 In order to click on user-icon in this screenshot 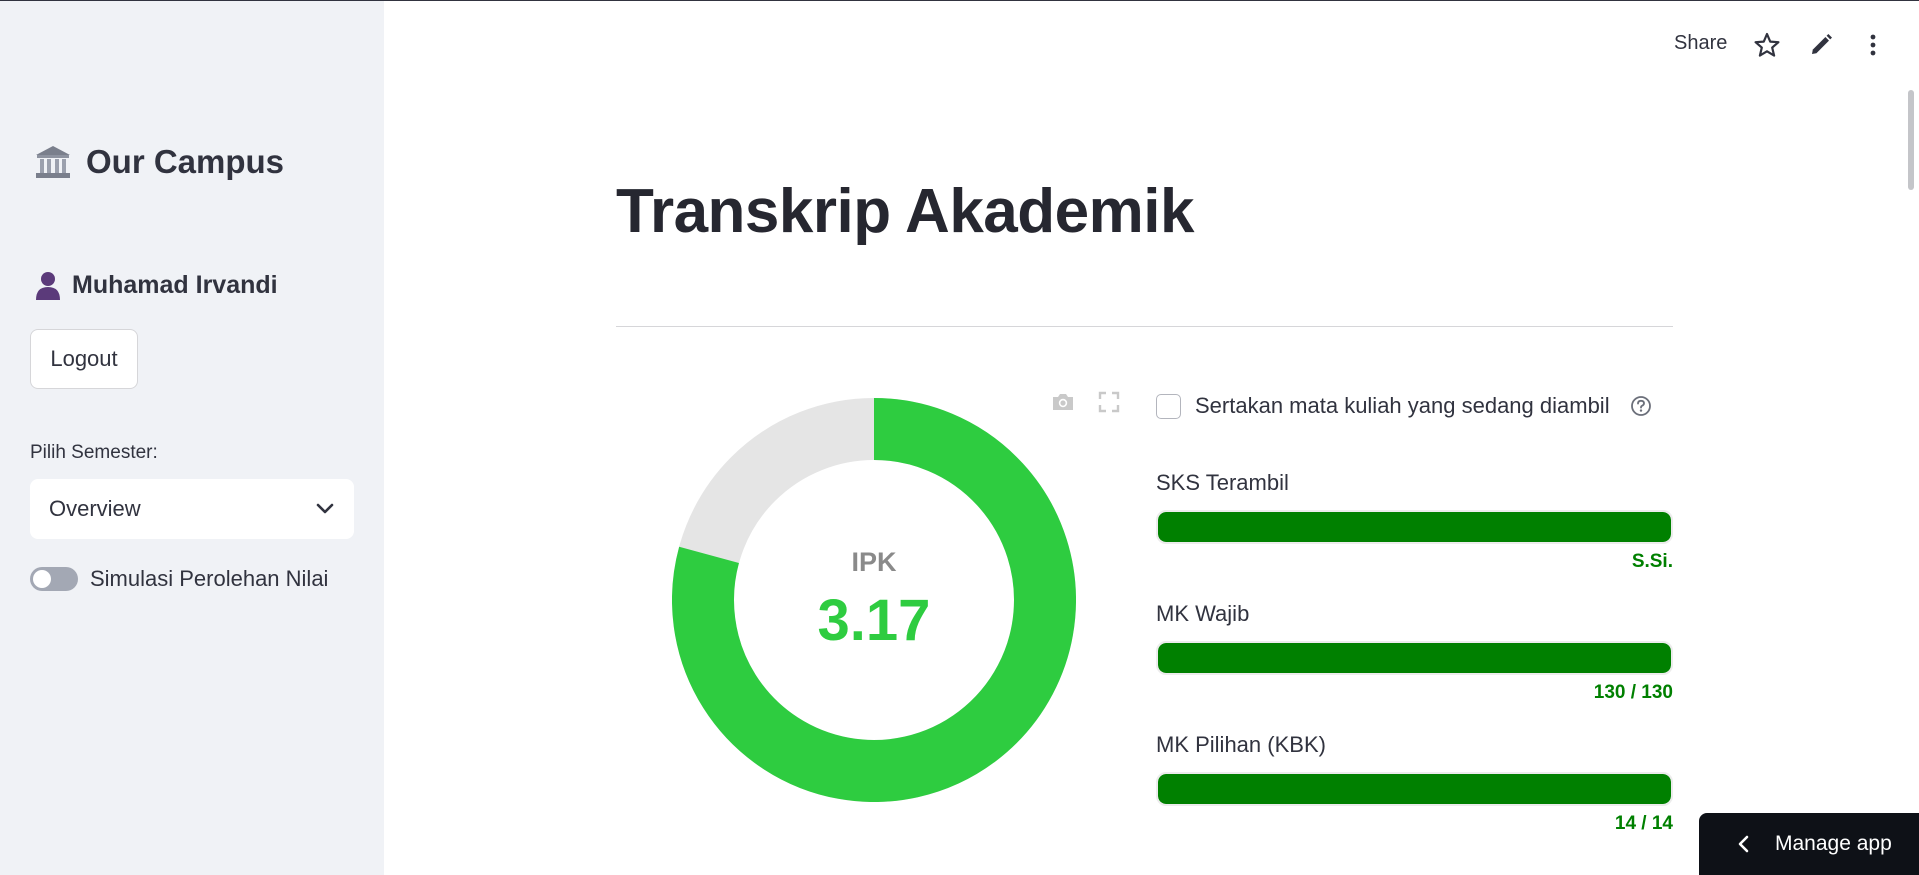, I will do `click(48, 286)`.